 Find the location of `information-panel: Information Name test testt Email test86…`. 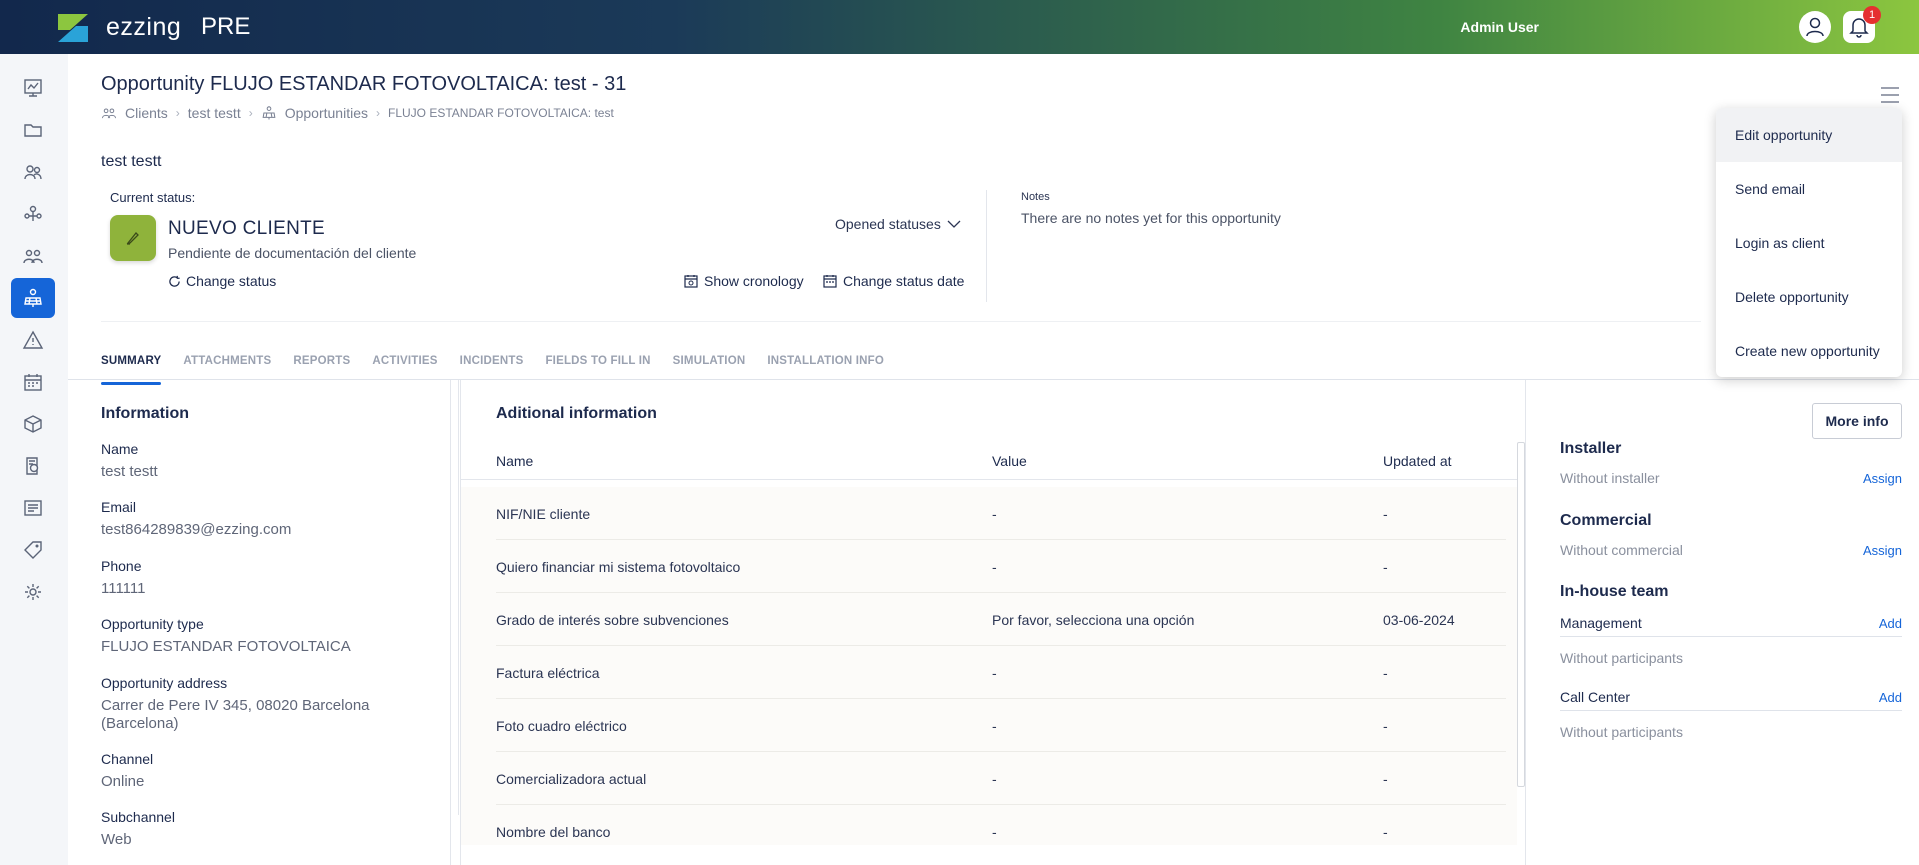

information-panel: Information Name test testt Email test86… is located at coordinates (276, 622).